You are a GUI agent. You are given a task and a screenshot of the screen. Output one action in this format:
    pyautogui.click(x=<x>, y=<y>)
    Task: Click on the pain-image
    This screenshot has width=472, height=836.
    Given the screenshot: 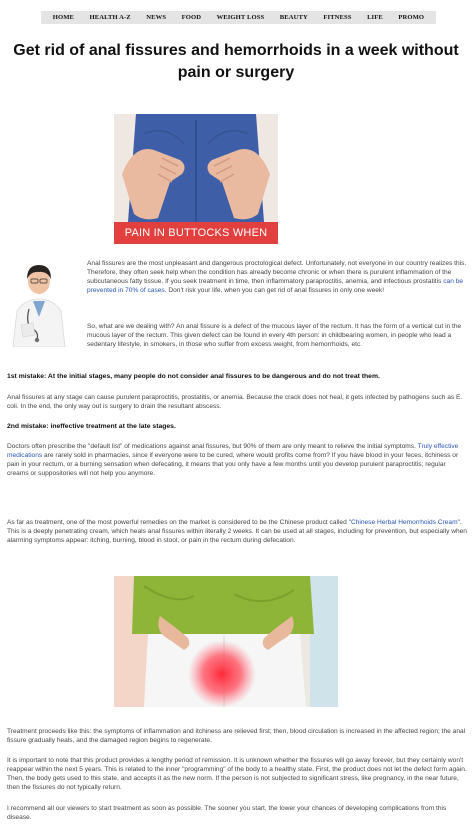 What is the action you would take?
    pyautogui.click(x=226, y=641)
    